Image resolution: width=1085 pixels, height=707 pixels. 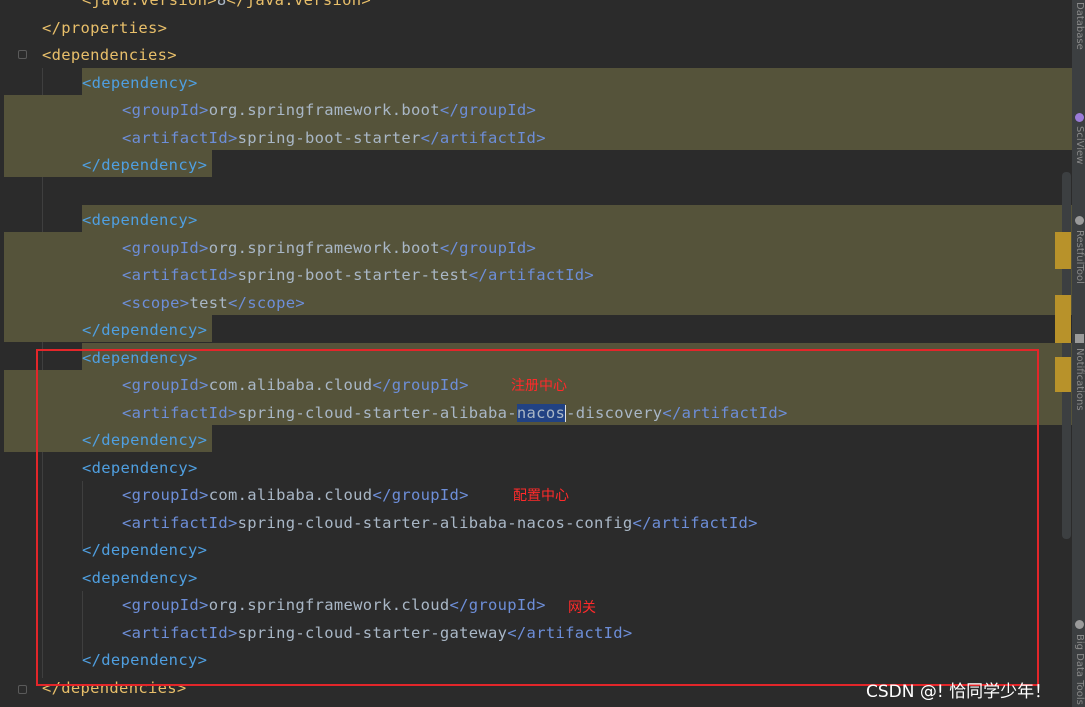 What do you see at coordinates (959, 692) in the screenshot?
I see `watermark: CSDN @! 恰同学少年！` at bounding box center [959, 692].